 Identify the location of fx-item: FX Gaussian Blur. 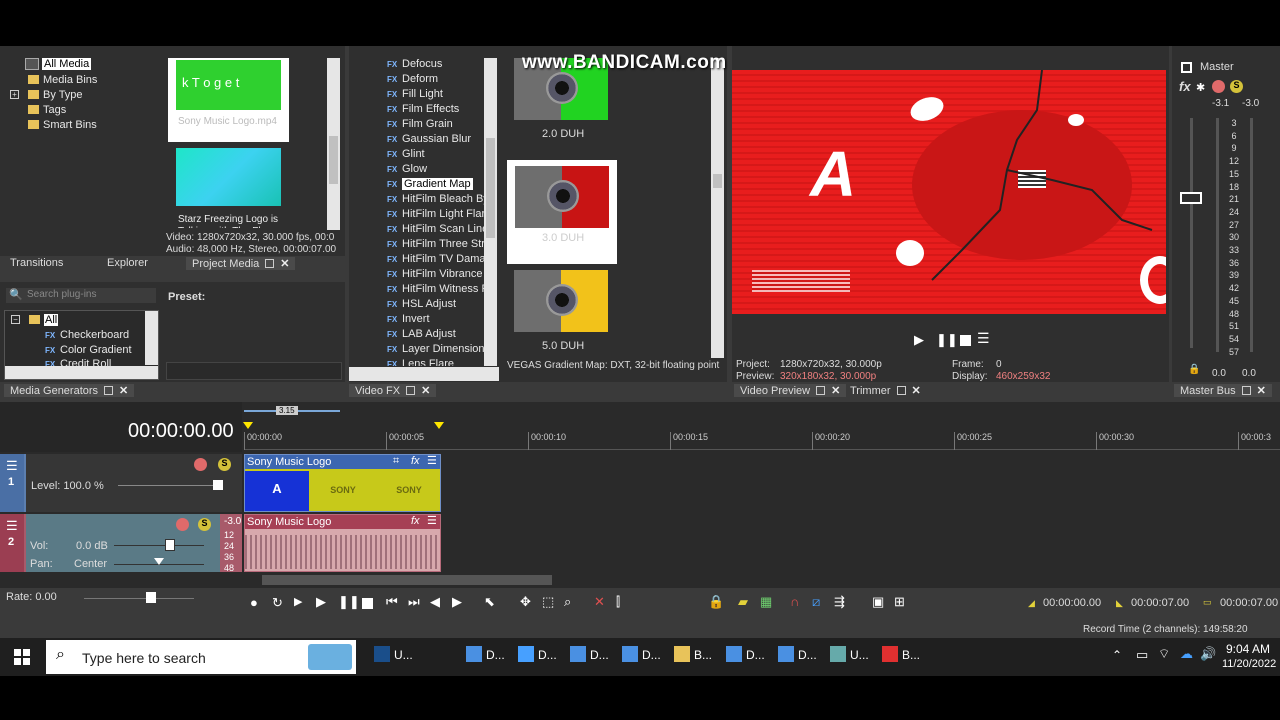
(429, 139).